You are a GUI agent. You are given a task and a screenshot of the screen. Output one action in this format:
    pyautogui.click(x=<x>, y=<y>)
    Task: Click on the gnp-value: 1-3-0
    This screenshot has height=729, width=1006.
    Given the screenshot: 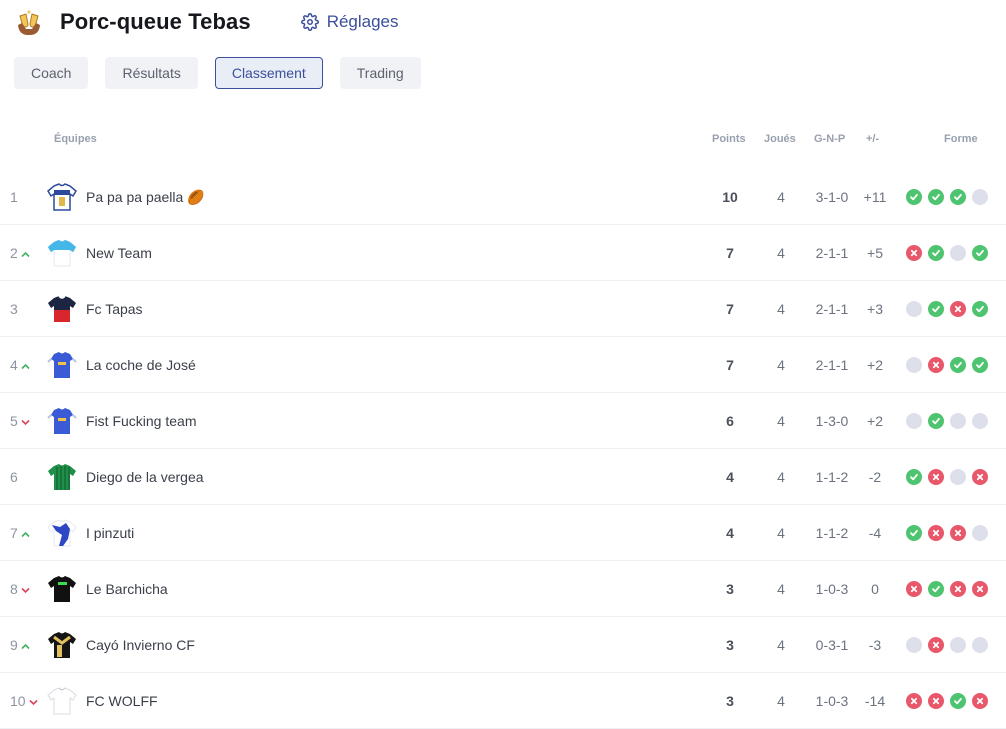 What is the action you would take?
    pyautogui.click(x=832, y=421)
    